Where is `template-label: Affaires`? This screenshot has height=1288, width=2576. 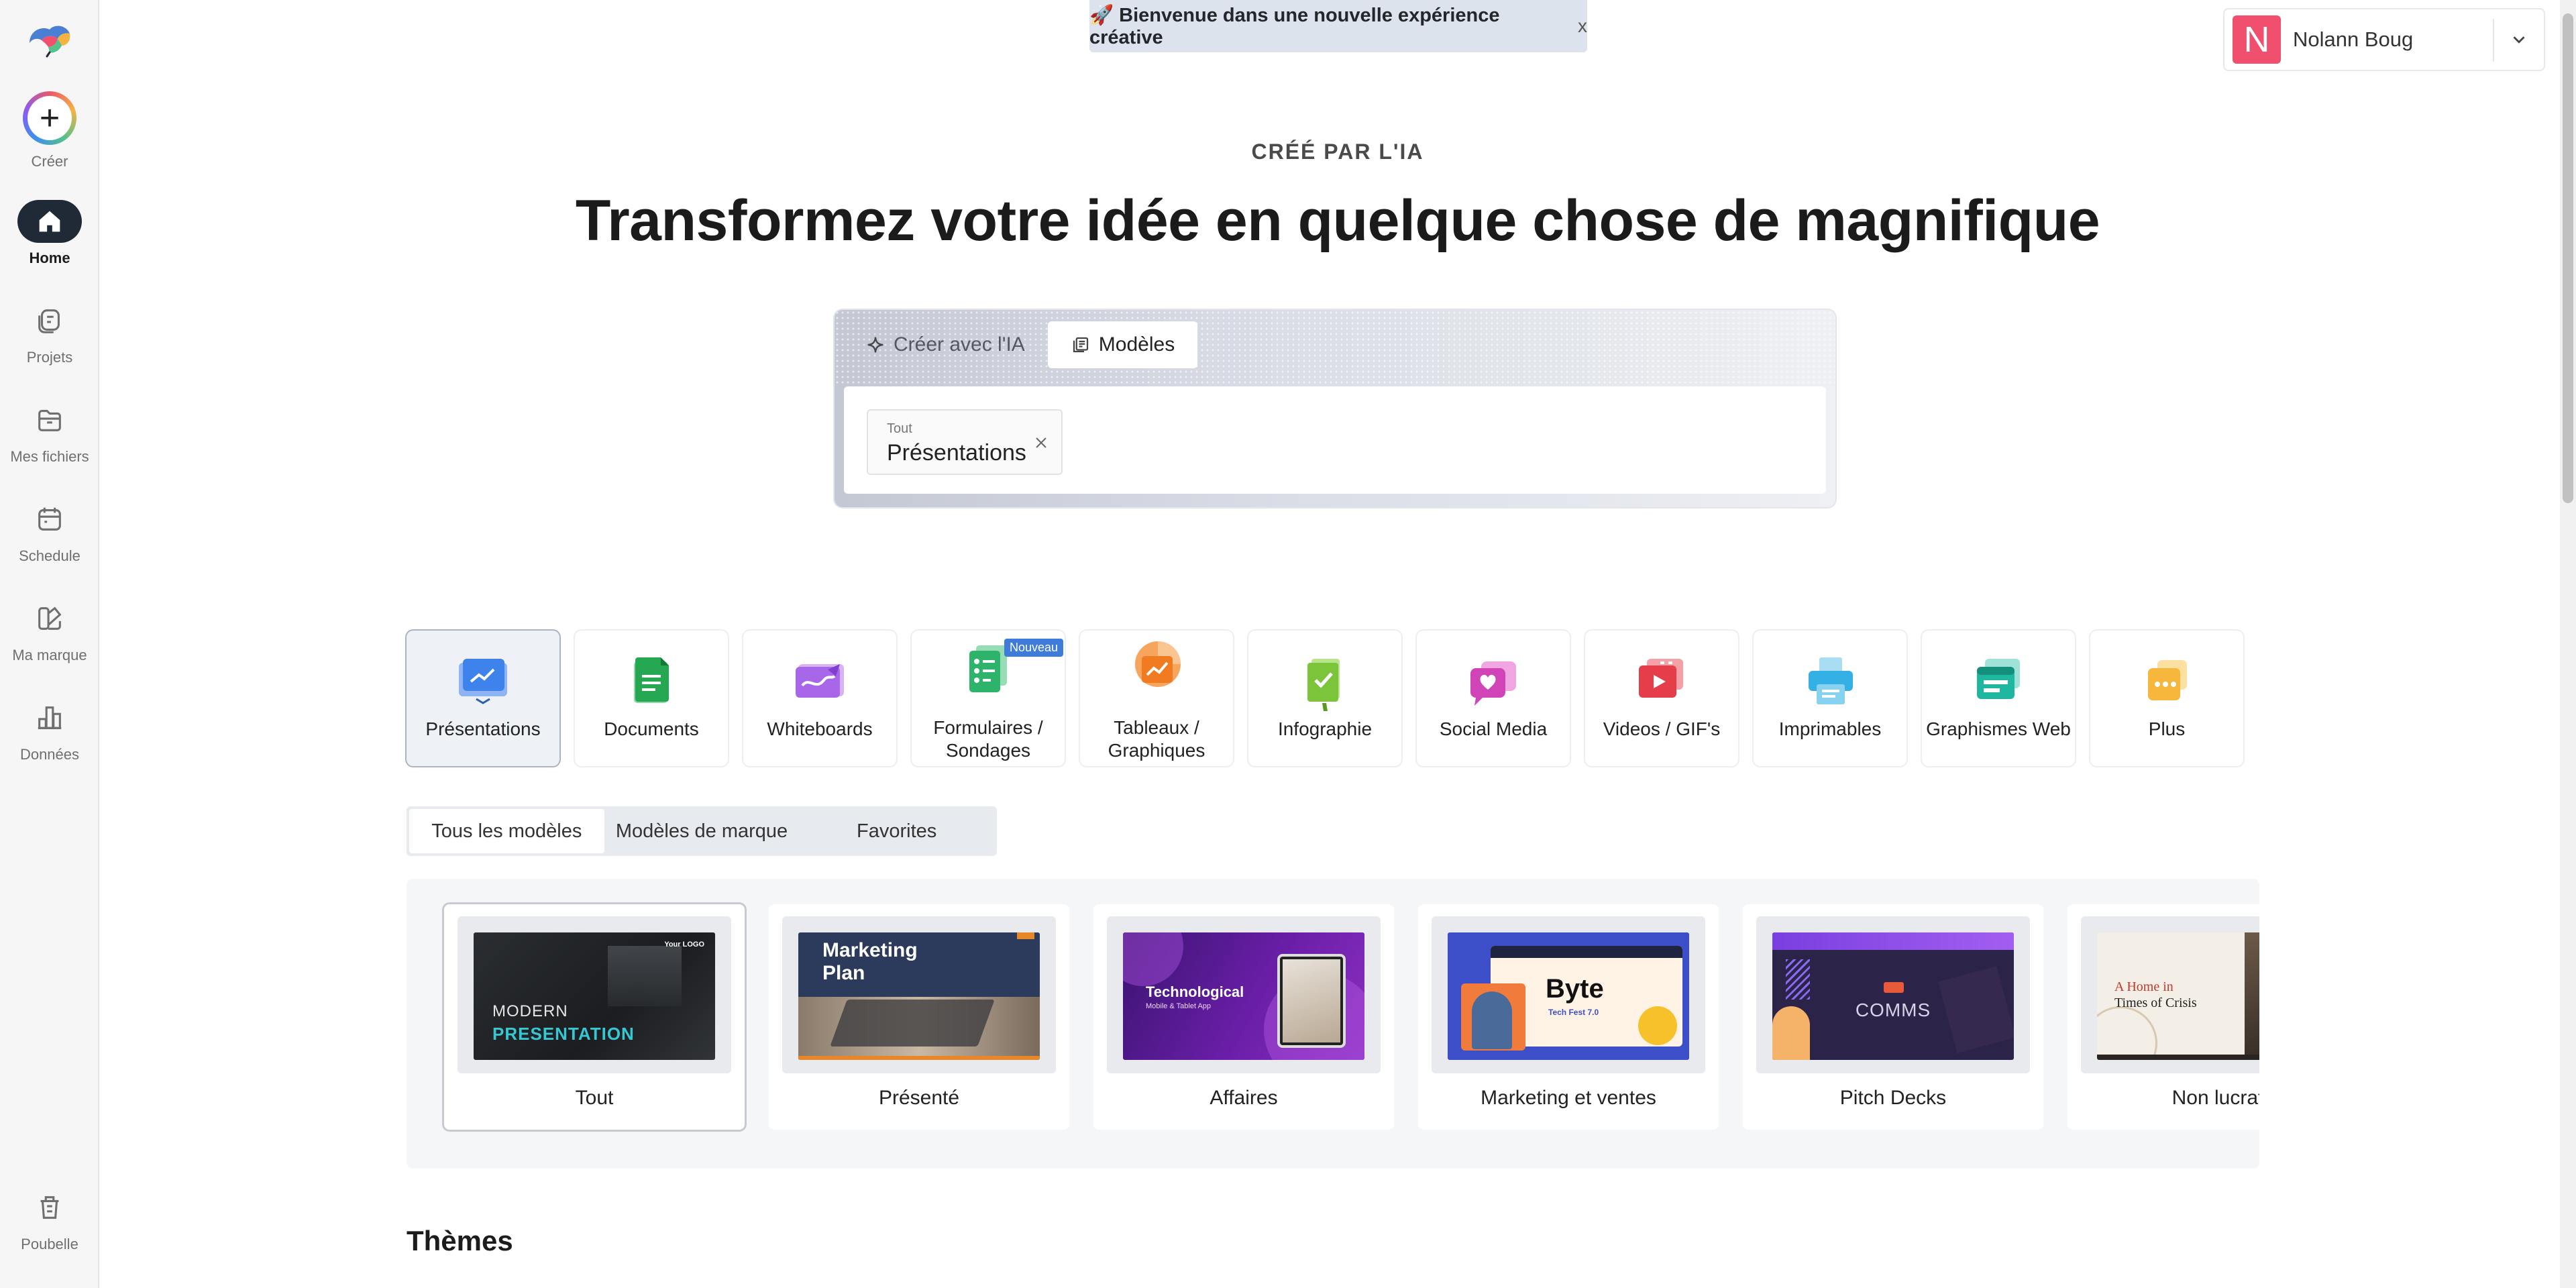
template-label: Affaires is located at coordinates (1244, 1098).